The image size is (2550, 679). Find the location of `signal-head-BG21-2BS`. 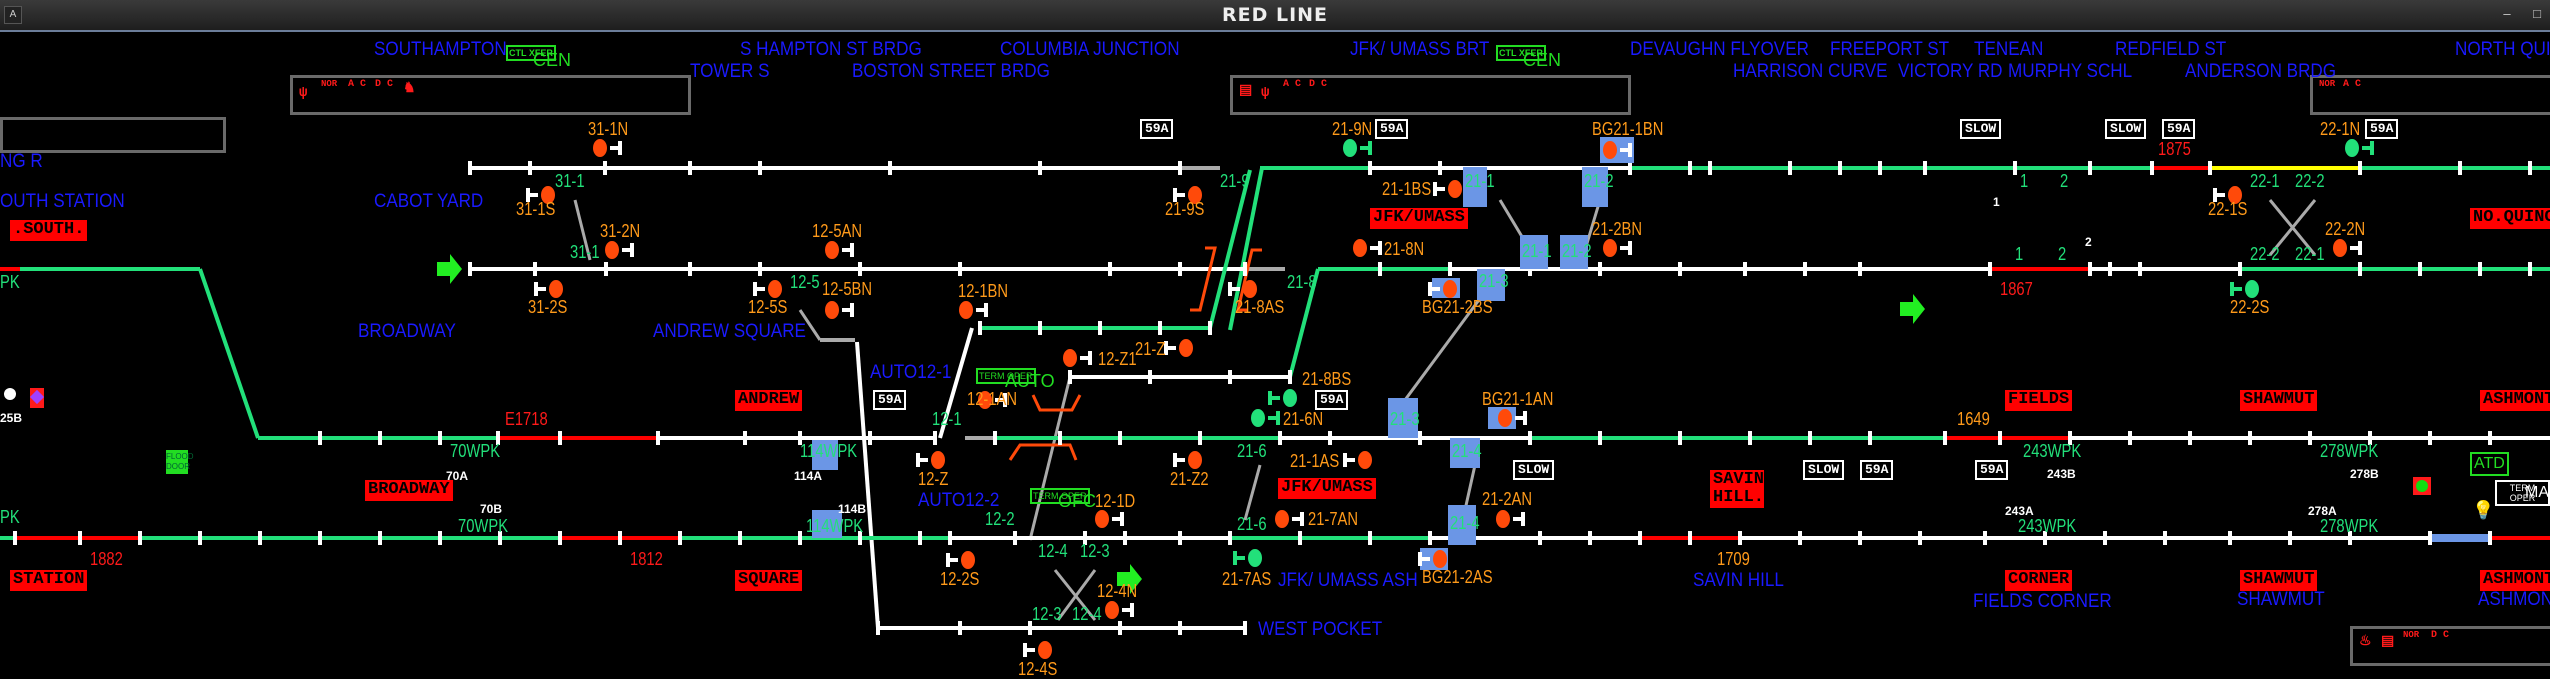

signal-head-BG21-2BS is located at coordinates (1450, 289).